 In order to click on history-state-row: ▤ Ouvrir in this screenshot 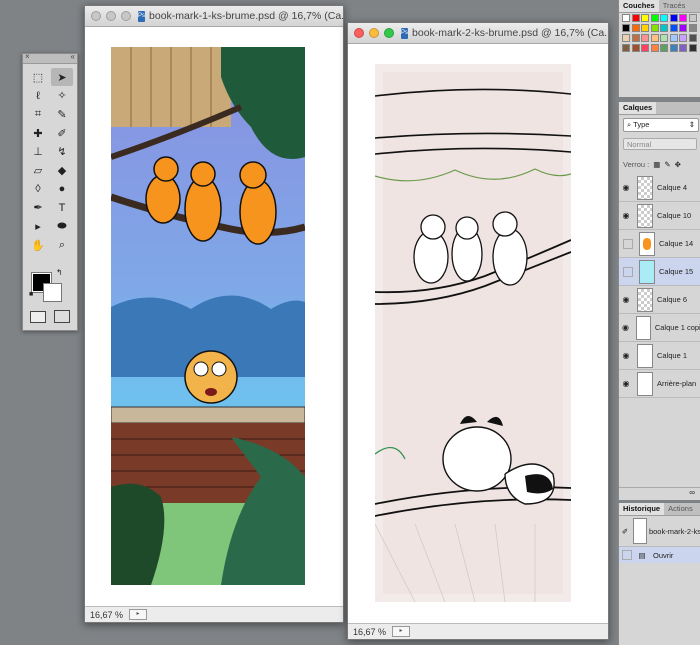, I will do `click(659, 555)`.